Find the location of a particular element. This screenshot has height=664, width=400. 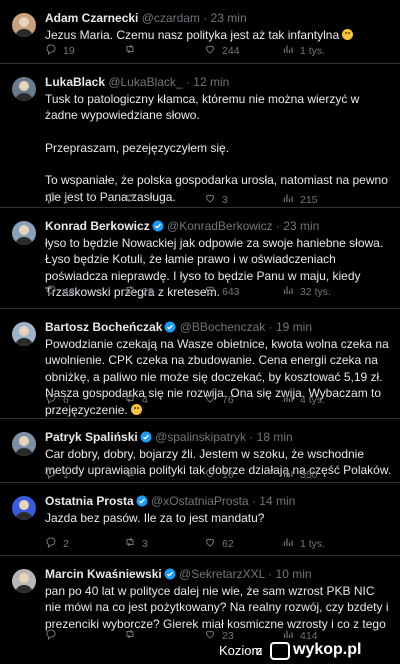

tweet-actions: 46 28 643 32 tys. is located at coordinates (205, 292).